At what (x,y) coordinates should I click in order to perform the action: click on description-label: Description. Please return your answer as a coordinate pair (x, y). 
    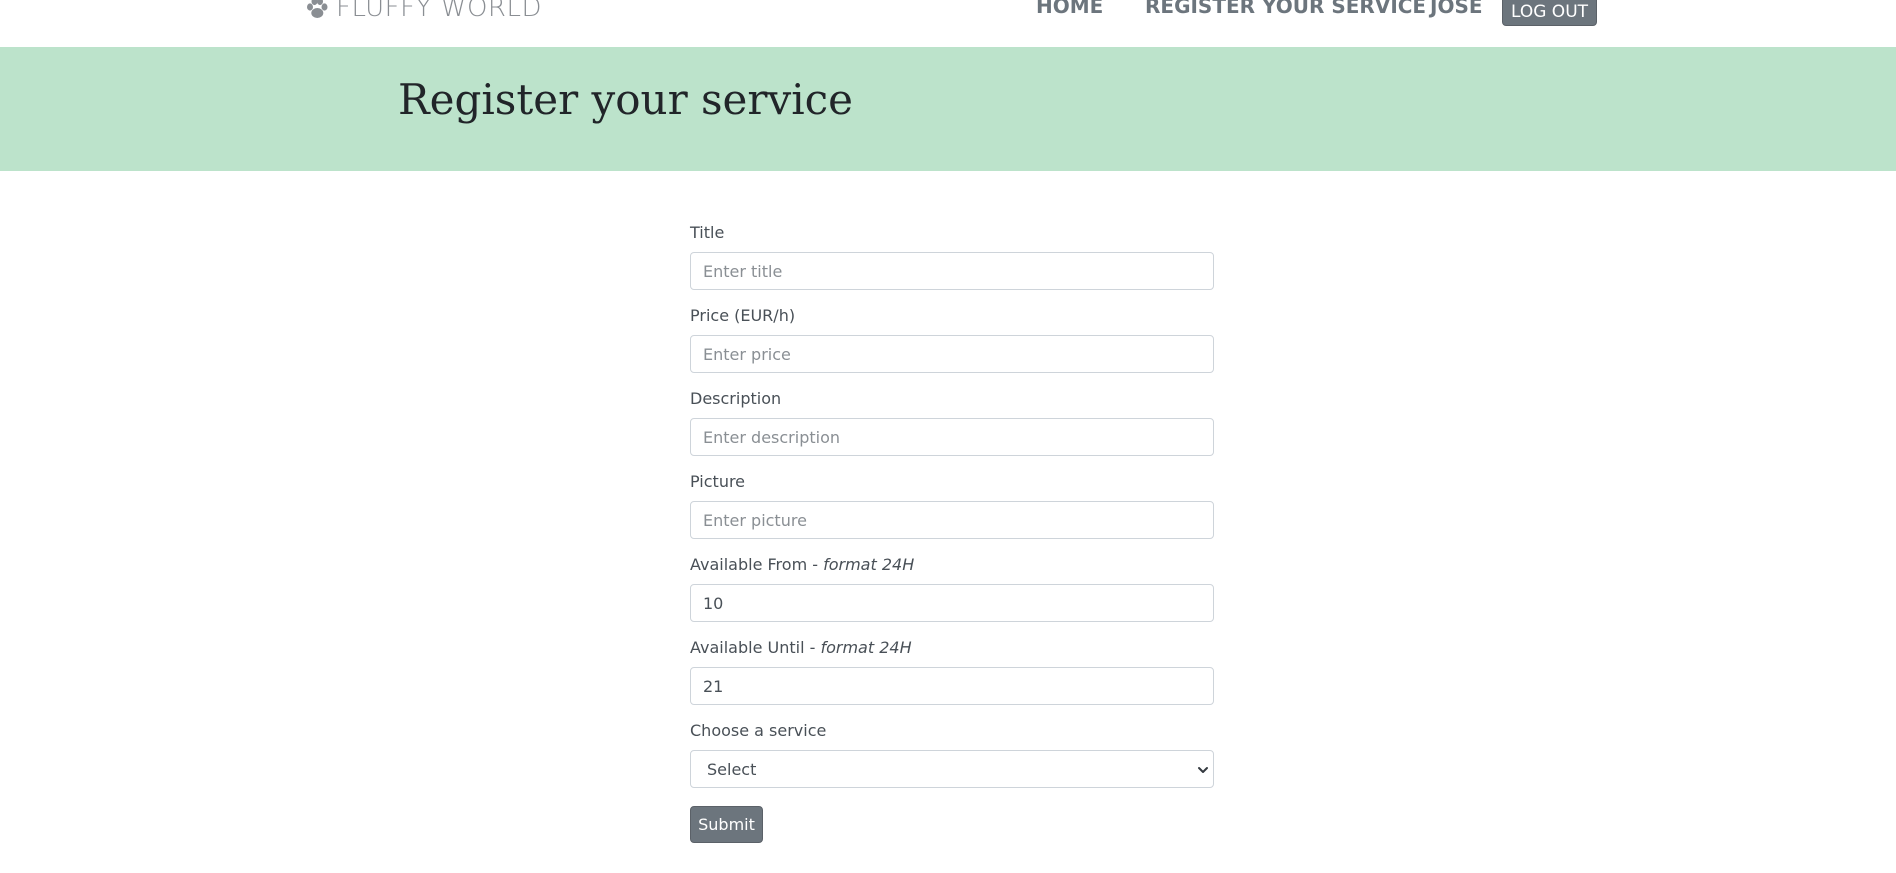
    Looking at the image, I should click on (736, 398).